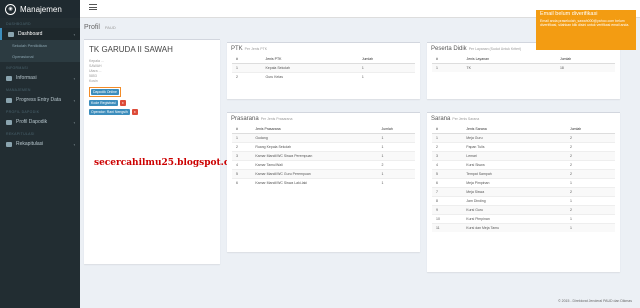  What do you see at coordinates (20, 134) in the screenshot?
I see `sidebar-section-label: REKAPITULASI` at bounding box center [20, 134].